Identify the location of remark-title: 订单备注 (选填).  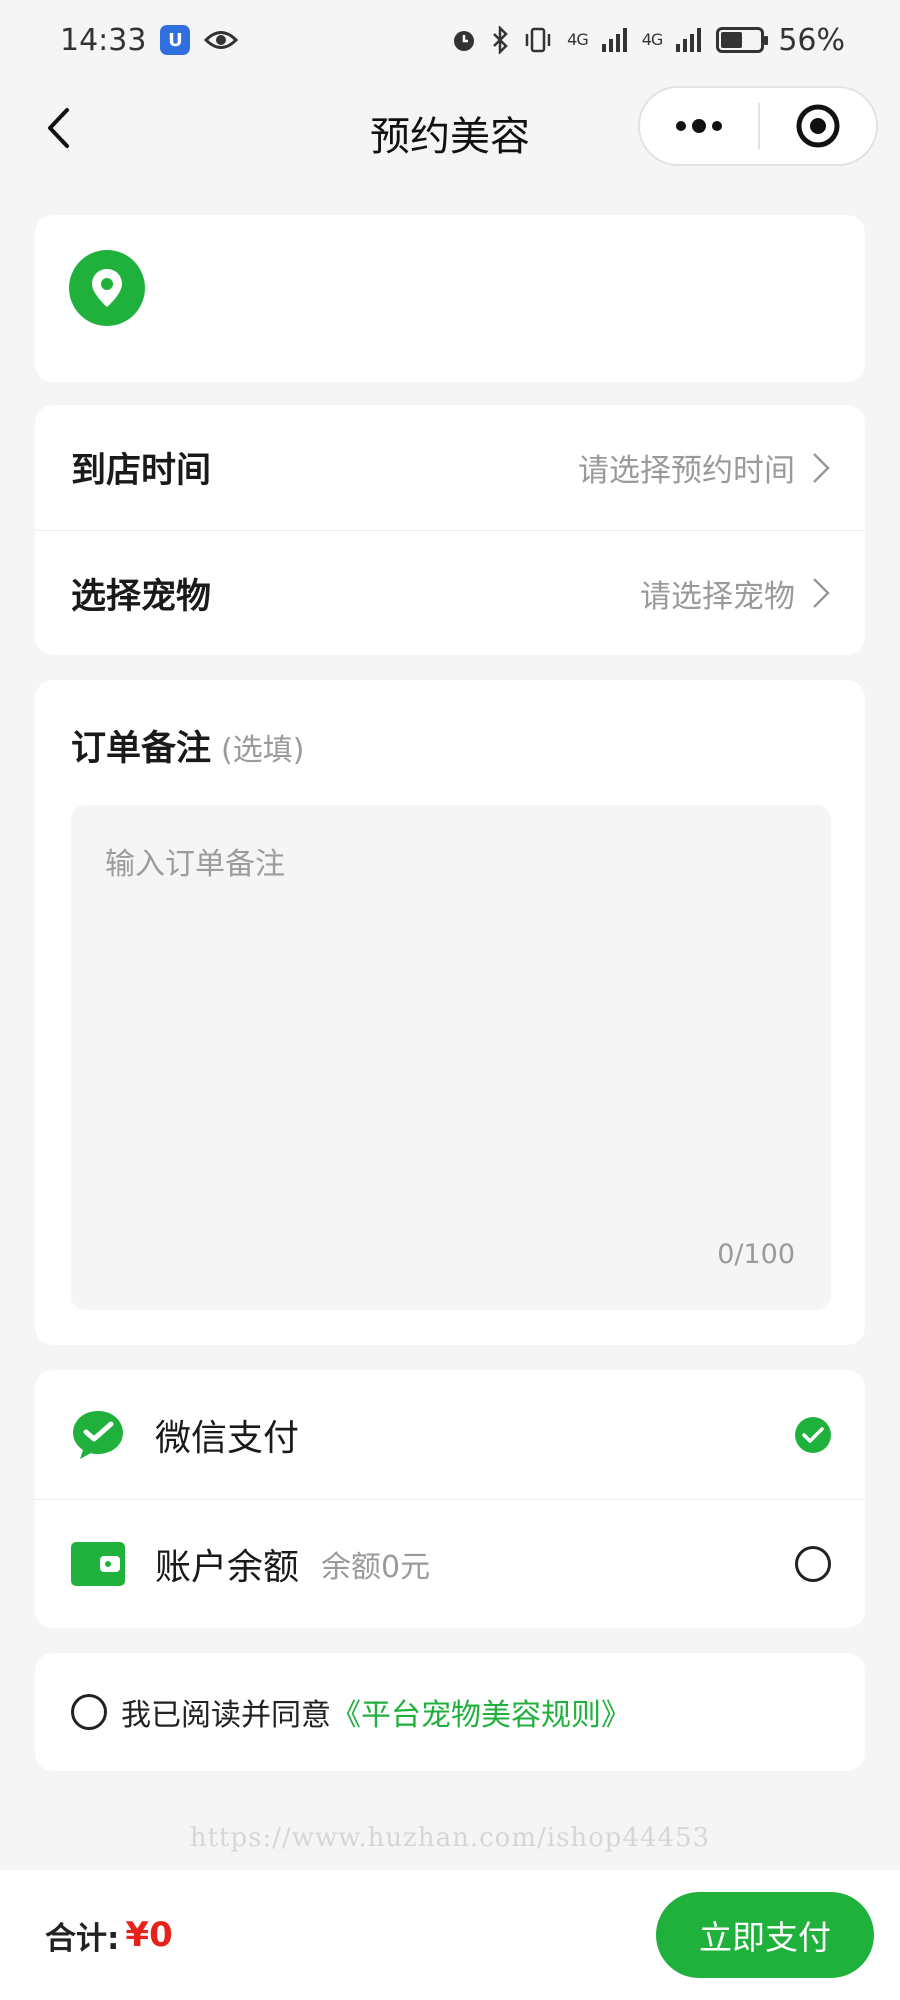
(187, 745).